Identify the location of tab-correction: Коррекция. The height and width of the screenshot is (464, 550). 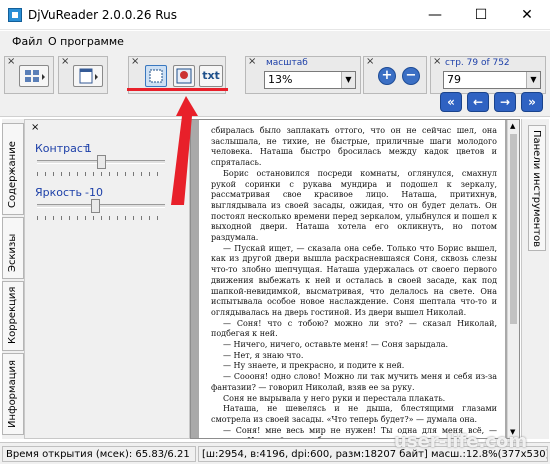
(13, 316).